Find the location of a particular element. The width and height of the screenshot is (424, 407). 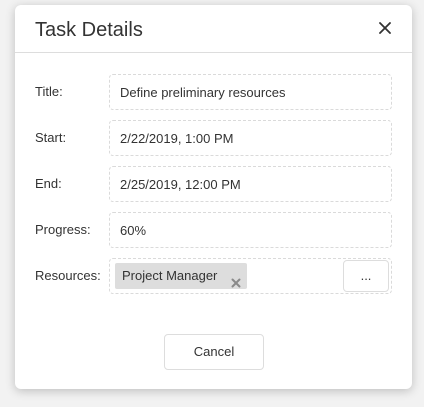

close-button is located at coordinates (385, 28).